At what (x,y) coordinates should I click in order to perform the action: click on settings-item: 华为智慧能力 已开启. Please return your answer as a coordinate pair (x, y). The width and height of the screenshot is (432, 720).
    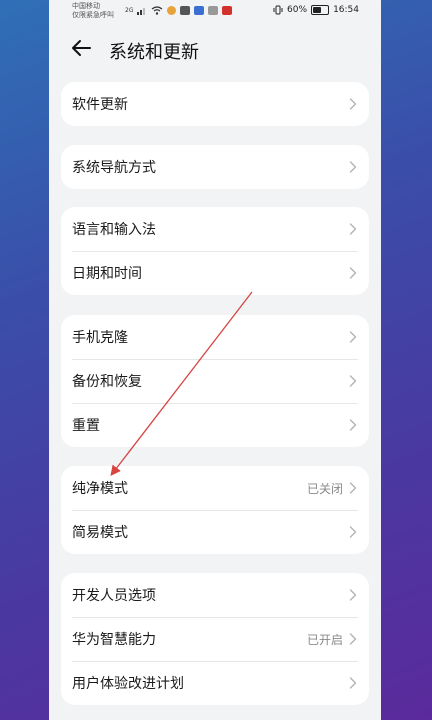
    Looking at the image, I should click on (215, 639).